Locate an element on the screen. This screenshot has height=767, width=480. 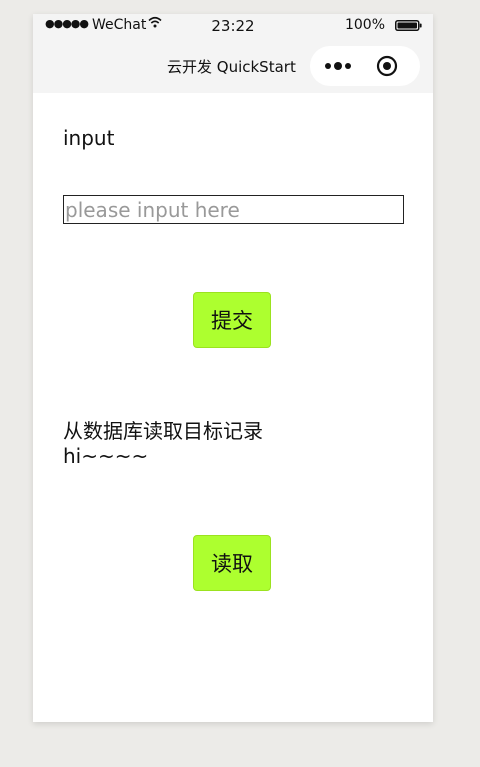
battery-icon is located at coordinates (408, 25).